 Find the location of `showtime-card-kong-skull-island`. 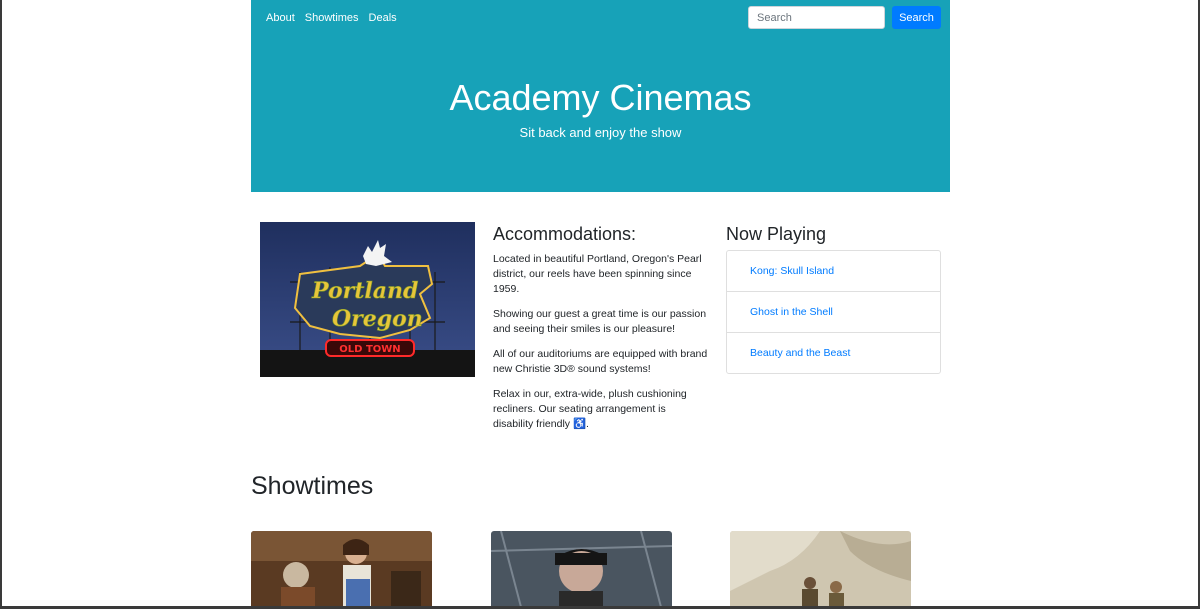

showtime-card-kong-skull-island is located at coordinates (820, 569).